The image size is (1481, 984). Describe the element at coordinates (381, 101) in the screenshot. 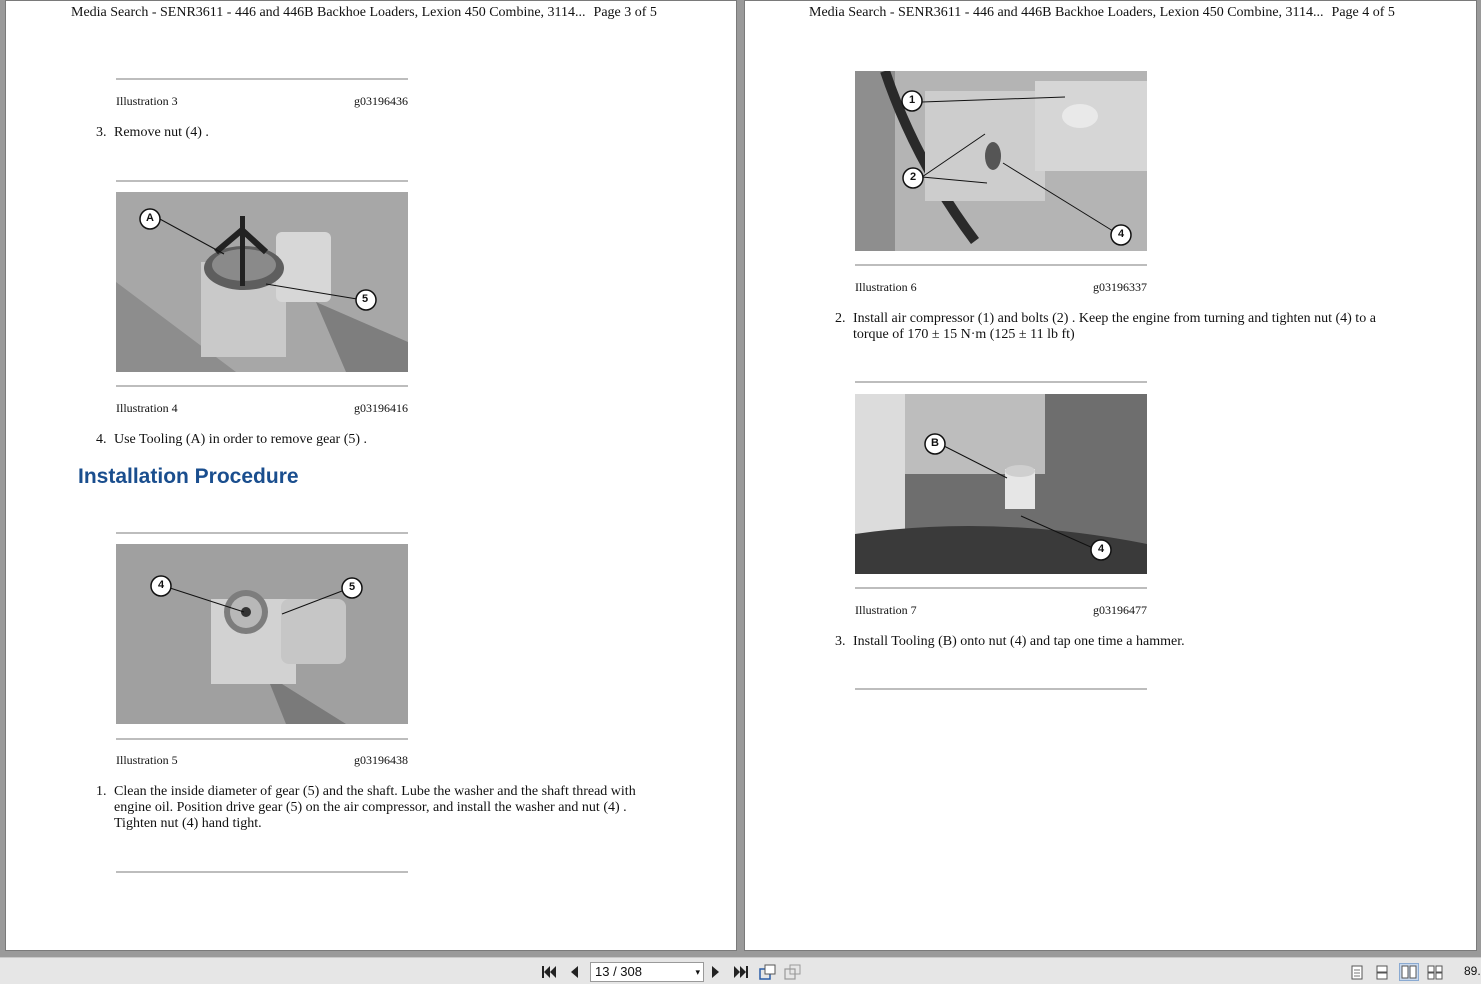

I see `illustration-code: g03196436` at that location.